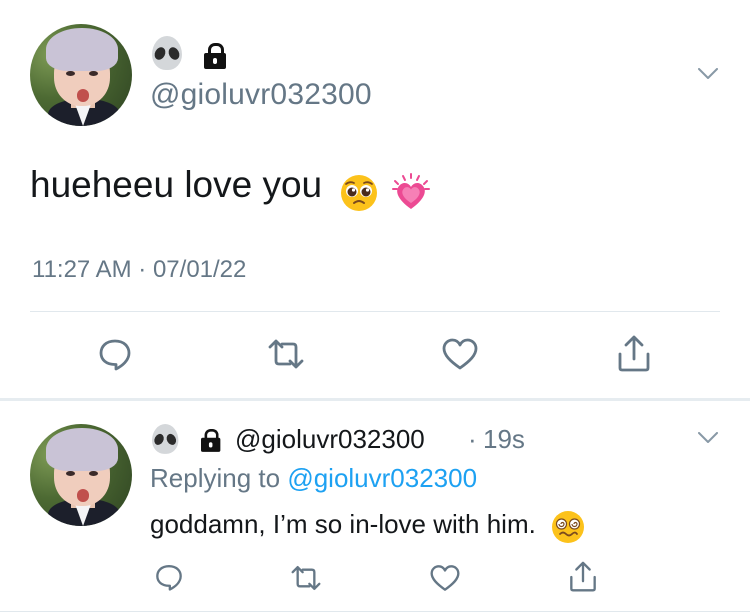 The height and width of the screenshot is (613, 750). Describe the element at coordinates (411, 190) in the screenshot. I see `growing-heart-emoji` at that location.